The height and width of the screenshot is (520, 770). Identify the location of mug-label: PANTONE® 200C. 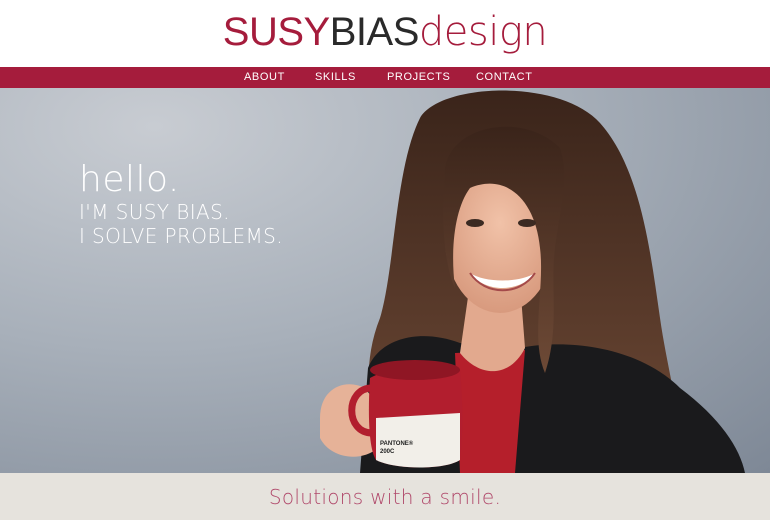
(396, 448).